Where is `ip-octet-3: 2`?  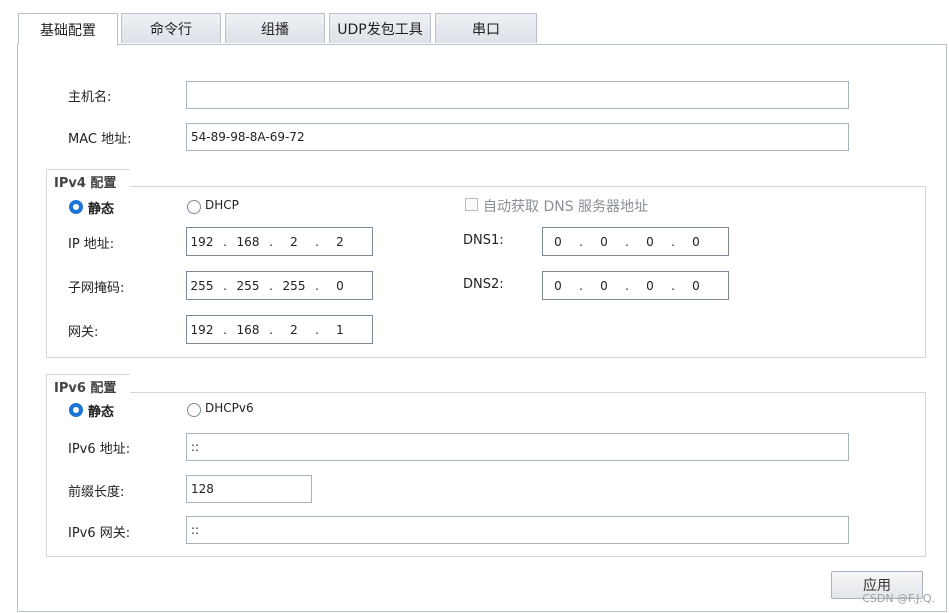 ip-octet-3: 2 is located at coordinates (294, 241).